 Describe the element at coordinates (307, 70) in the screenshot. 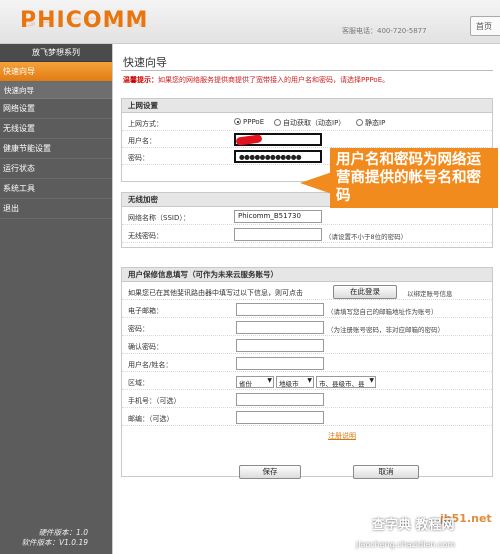

I see `title-divider` at that location.